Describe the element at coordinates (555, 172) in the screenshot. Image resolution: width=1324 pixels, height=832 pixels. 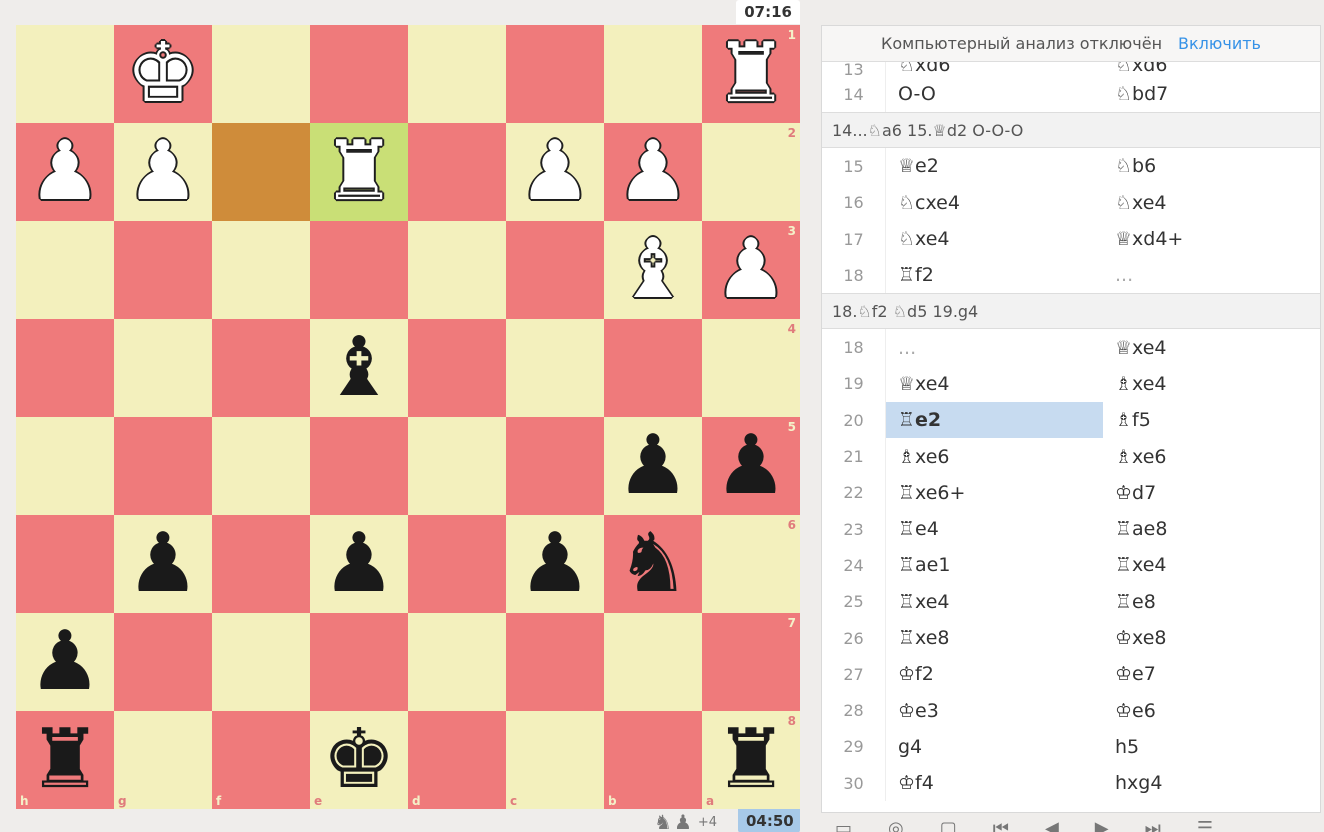
I see `square-c2: ♟` at that location.